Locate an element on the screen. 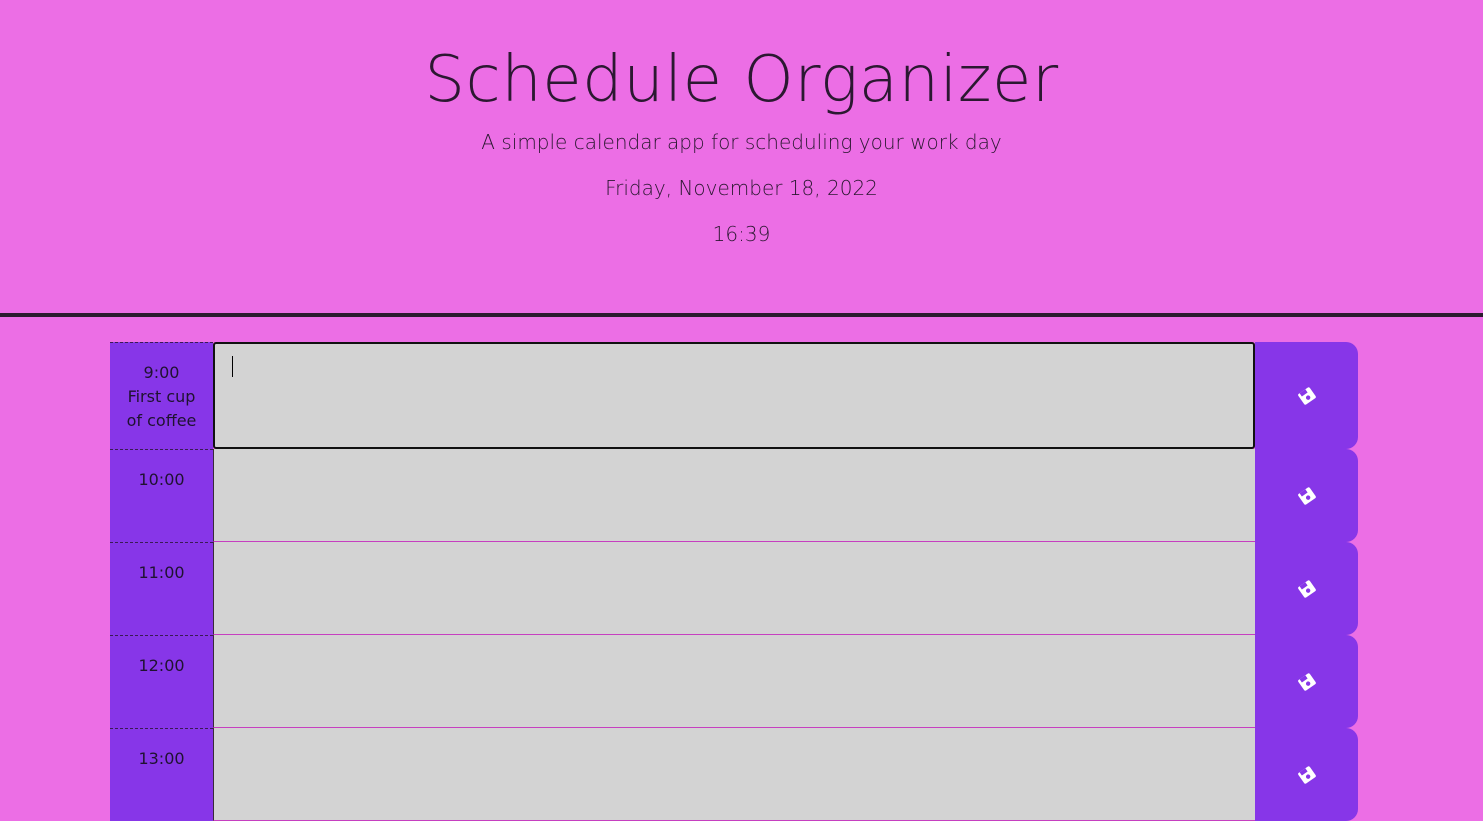 The width and height of the screenshot is (1483, 821). hour-time: 13:00 is located at coordinates (161, 758).